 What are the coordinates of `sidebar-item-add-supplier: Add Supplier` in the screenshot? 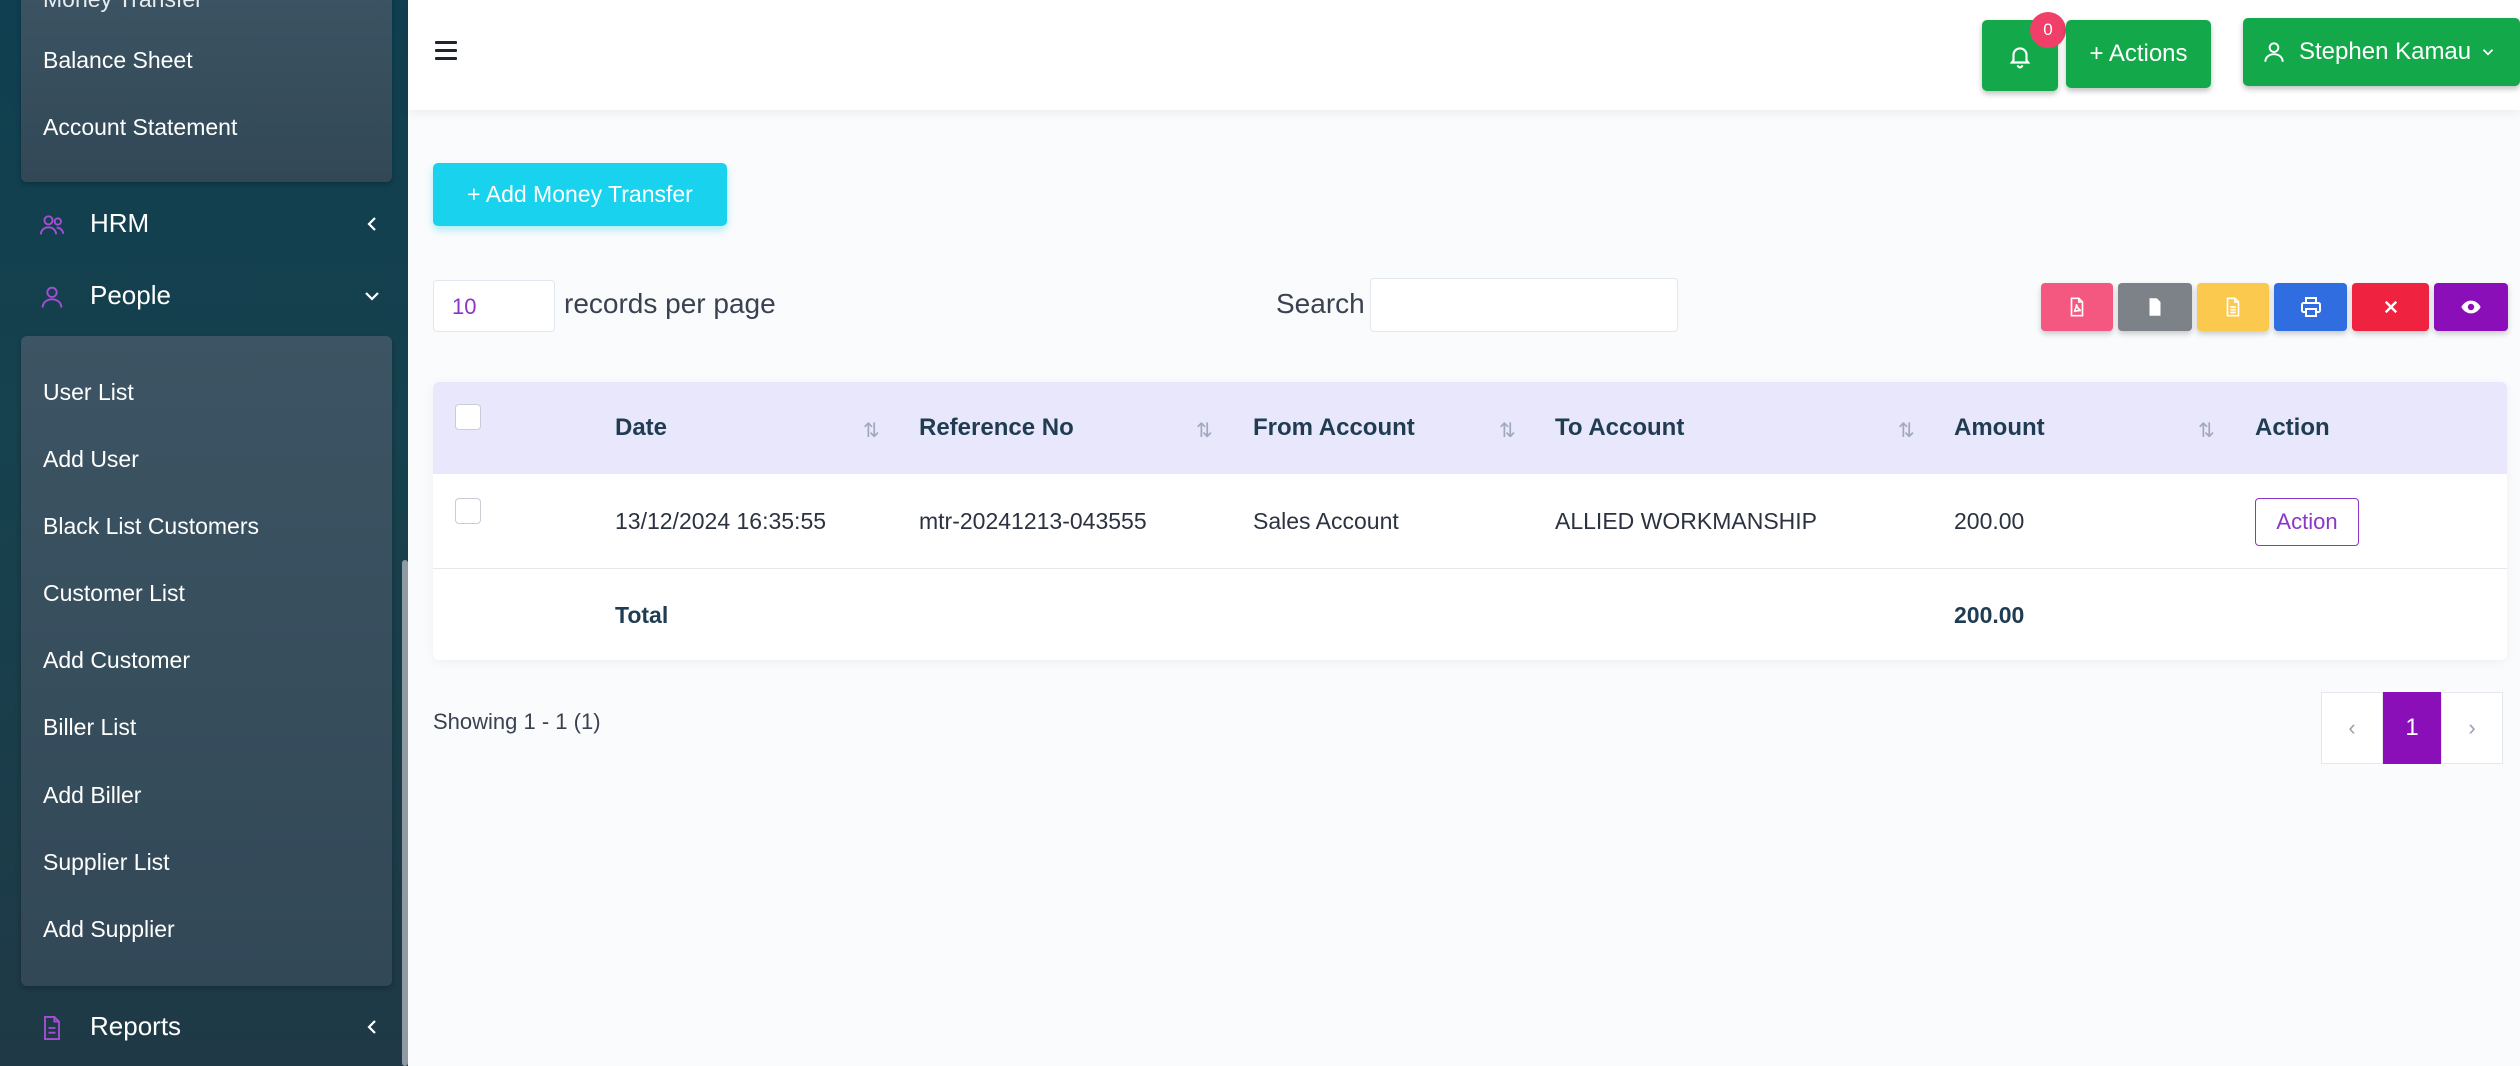 It's located at (109, 929).